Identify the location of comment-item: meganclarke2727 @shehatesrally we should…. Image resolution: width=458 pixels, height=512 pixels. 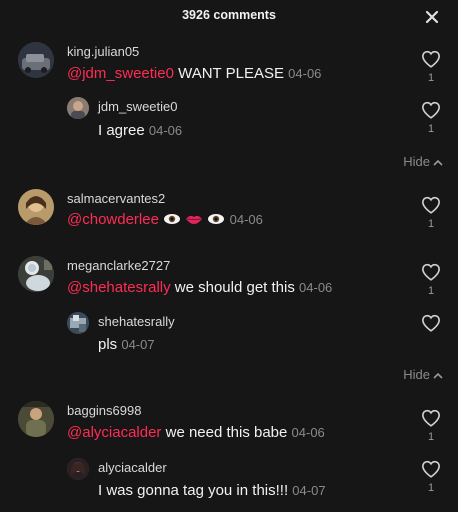
(229, 277).